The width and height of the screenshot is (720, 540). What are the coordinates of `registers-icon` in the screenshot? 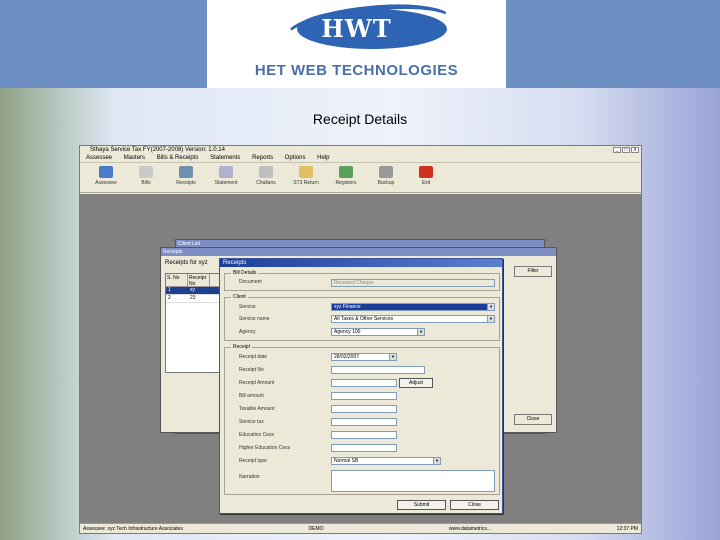 It's located at (346, 172).